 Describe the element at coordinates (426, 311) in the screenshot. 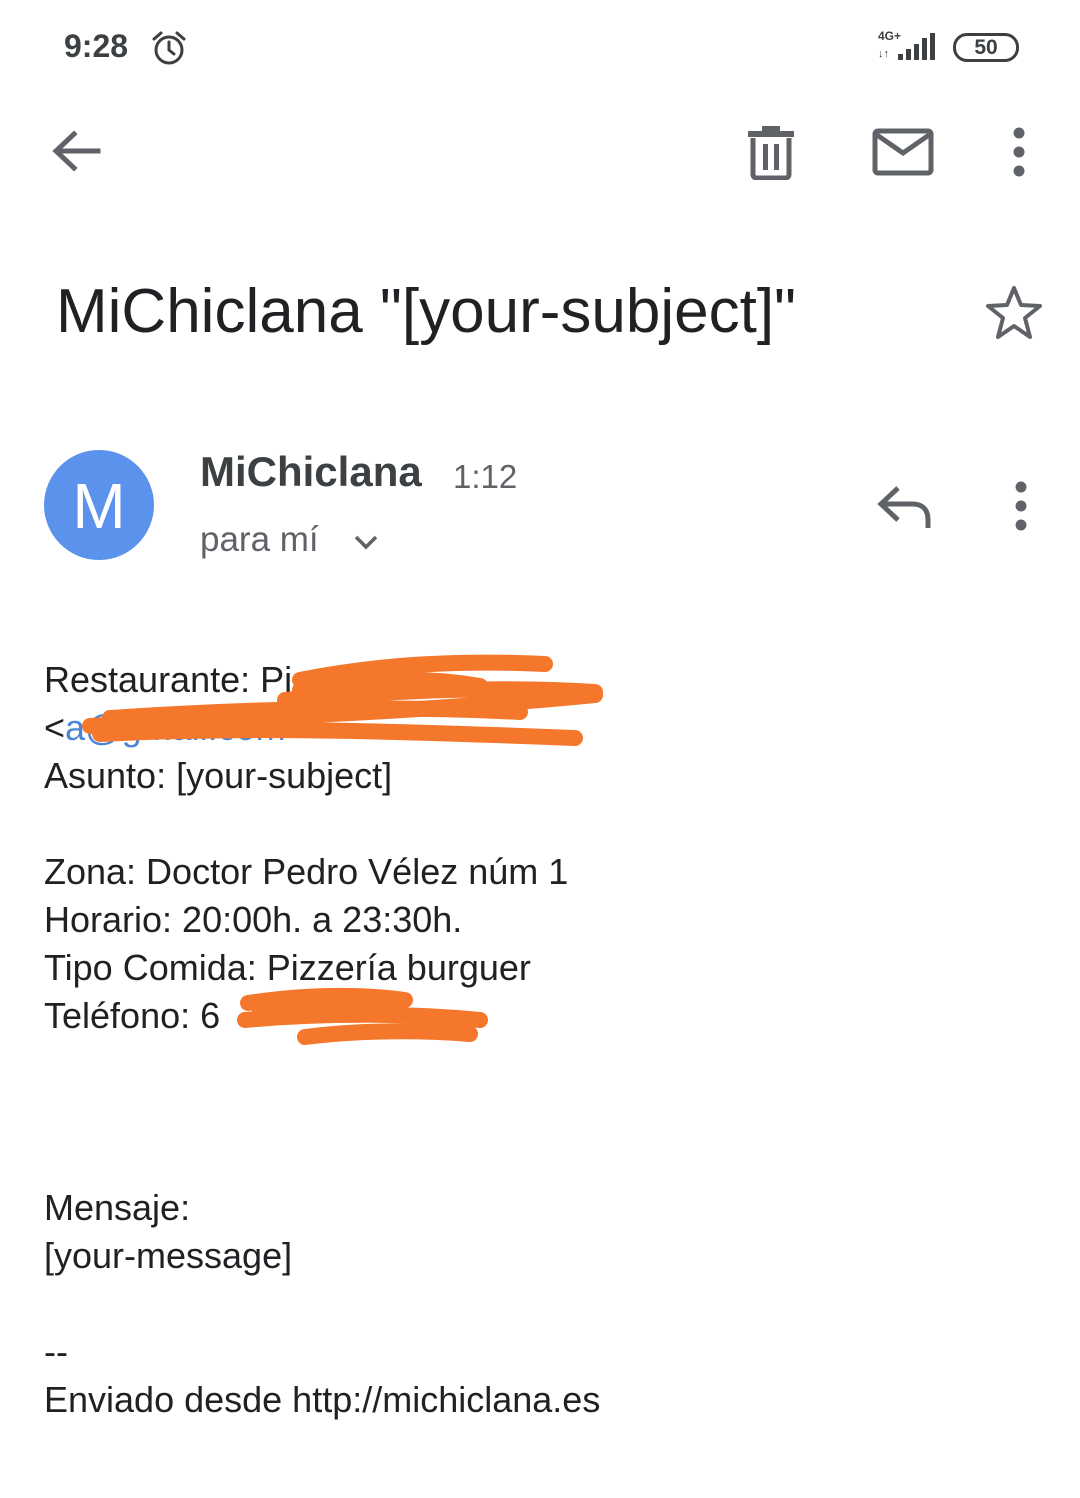

I see `email-subject: MiChiclana "[your-subject]"` at that location.